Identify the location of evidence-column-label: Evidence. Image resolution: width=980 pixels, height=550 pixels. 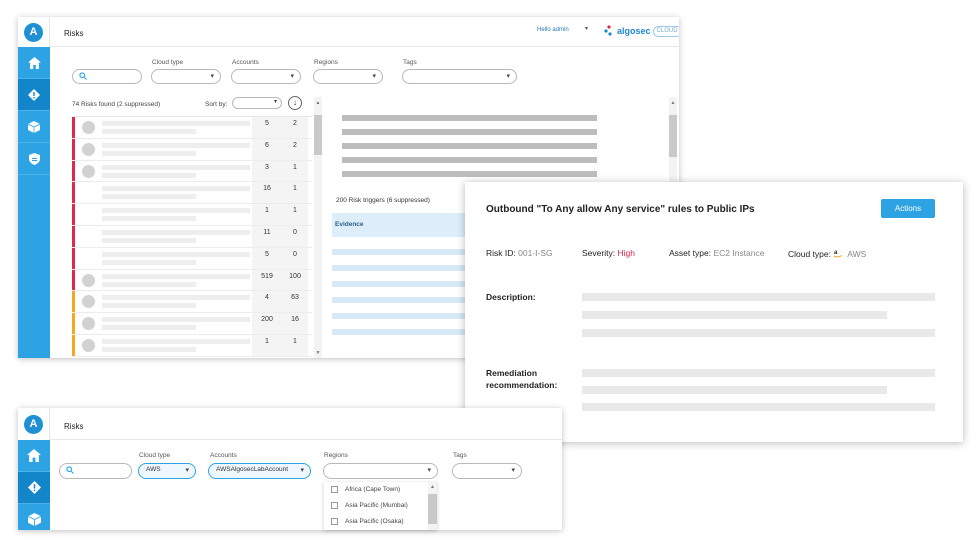
(349, 224).